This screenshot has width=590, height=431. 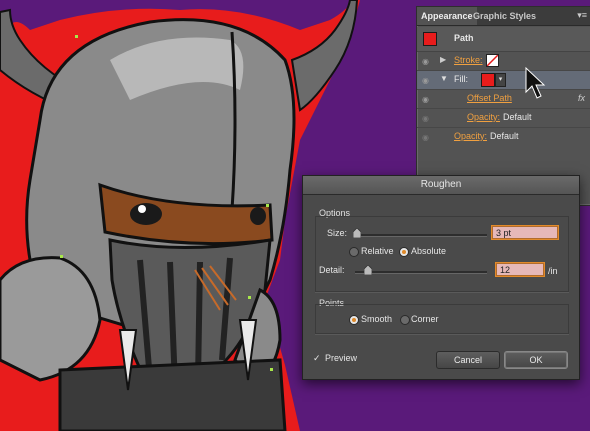 What do you see at coordinates (341, 358) in the screenshot?
I see `preview-label: Preview` at bounding box center [341, 358].